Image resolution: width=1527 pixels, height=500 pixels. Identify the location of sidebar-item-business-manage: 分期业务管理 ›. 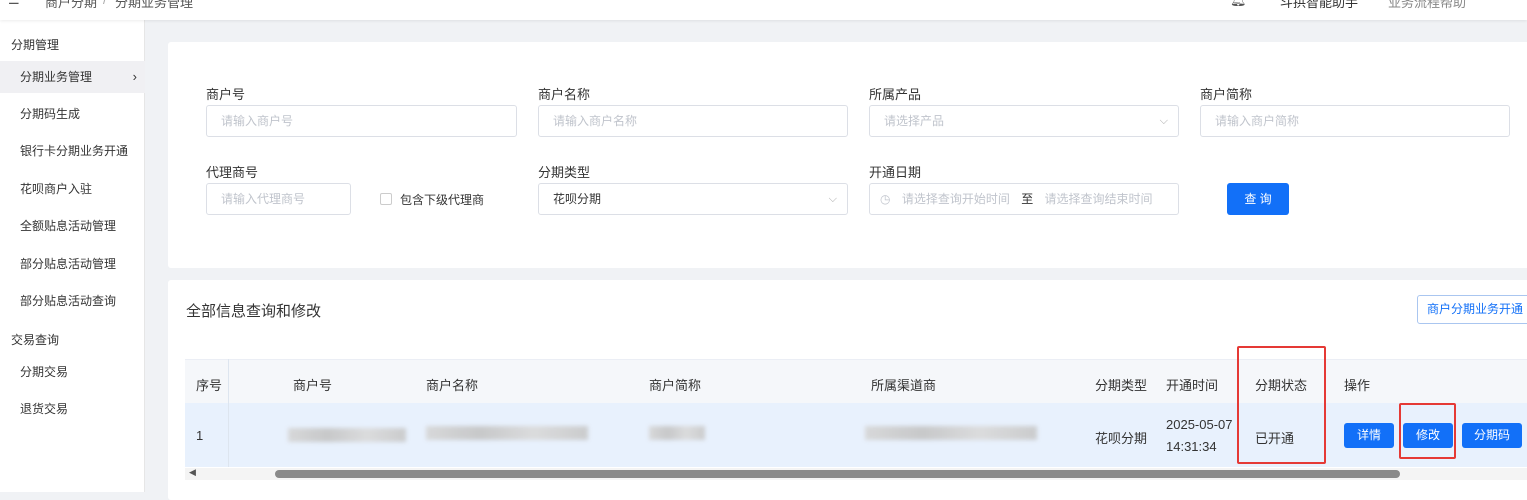
(72, 77).